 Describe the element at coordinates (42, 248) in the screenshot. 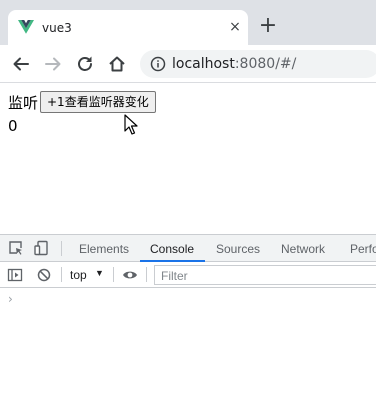

I see `device-toolbar-icon` at that location.